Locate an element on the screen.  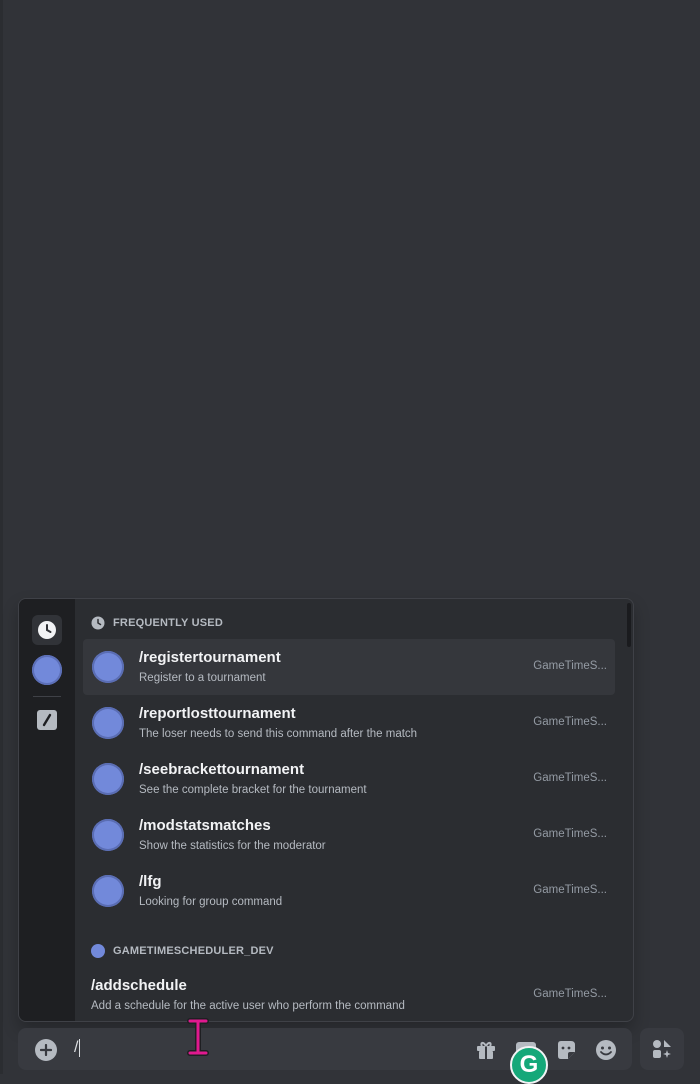
app-launcher-button is located at coordinates (662, 1049).